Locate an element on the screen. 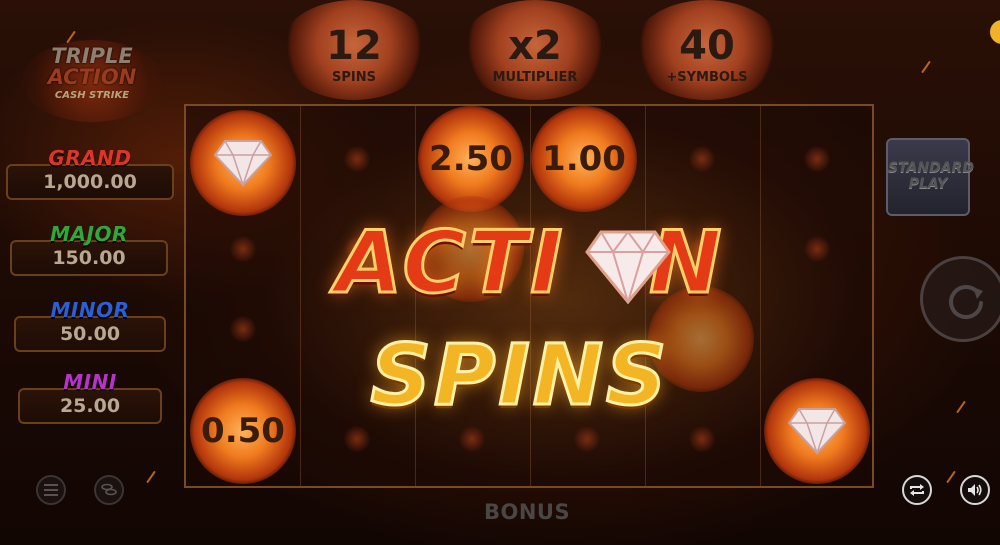 The height and width of the screenshot is (545, 1000). coins-icon is located at coordinates (109, 489).